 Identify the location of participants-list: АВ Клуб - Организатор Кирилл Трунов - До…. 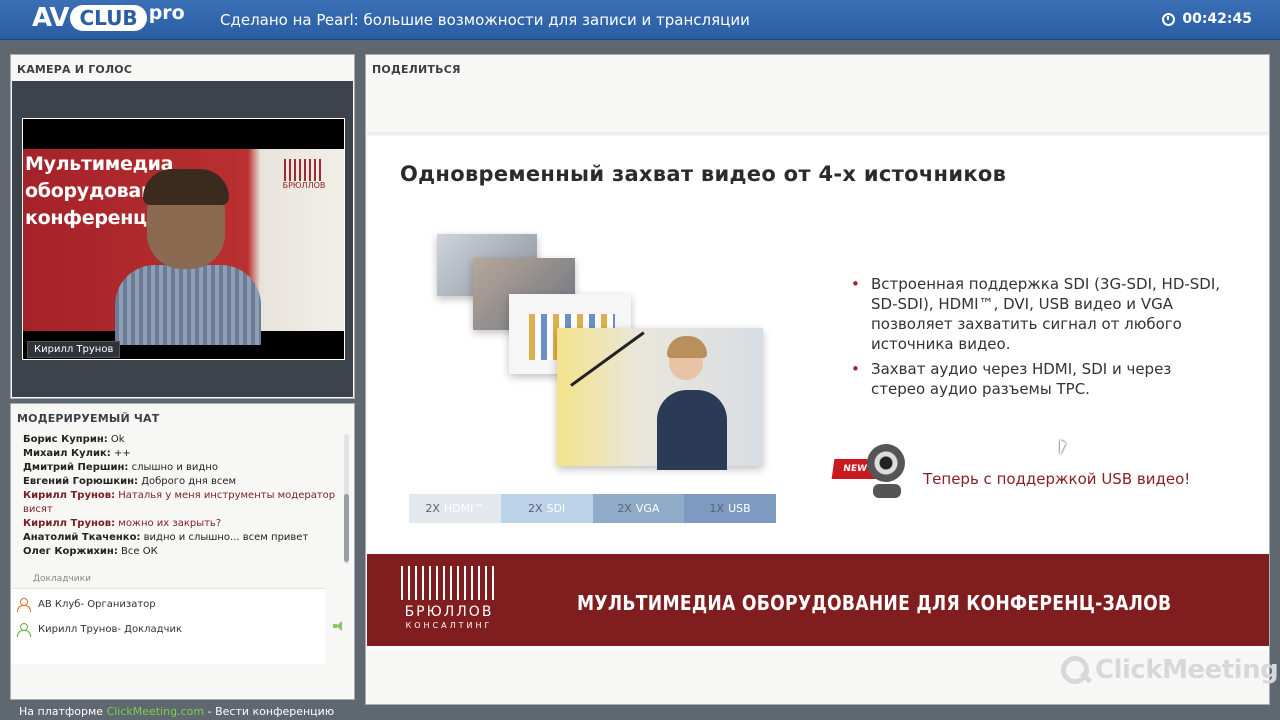
(168, 626).